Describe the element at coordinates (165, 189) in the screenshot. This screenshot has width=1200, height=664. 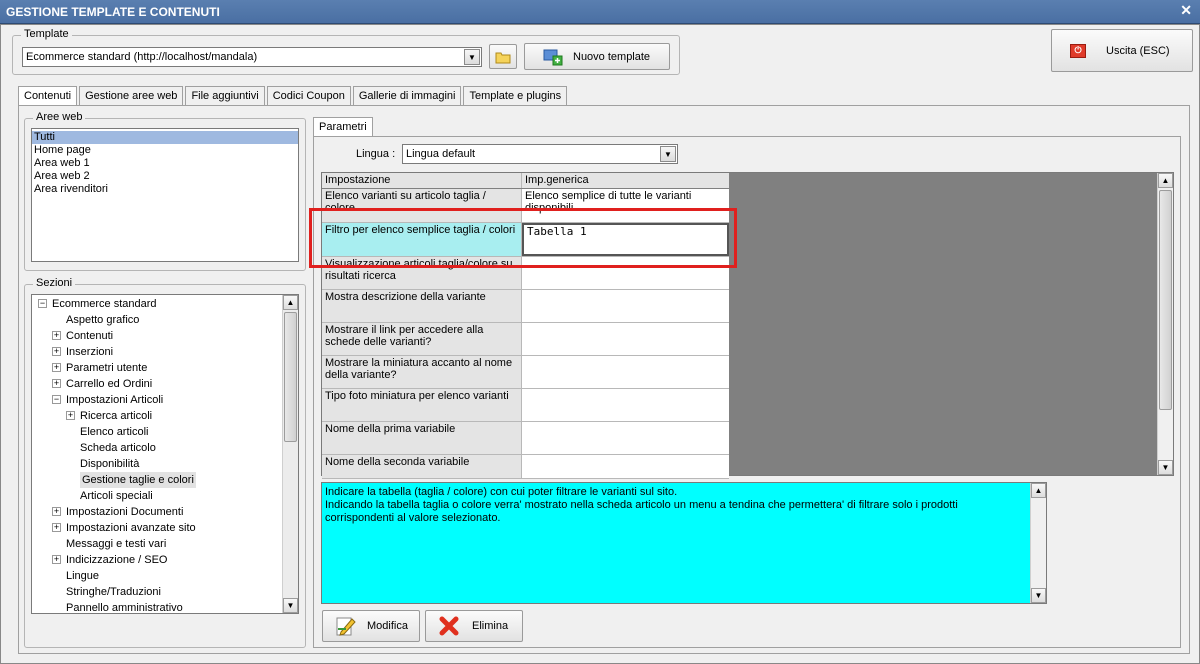
I see `list-item: Area rivenditori` at that location.